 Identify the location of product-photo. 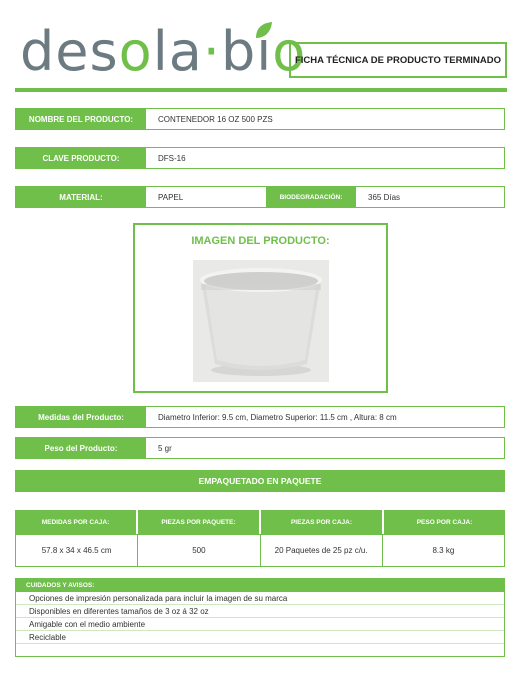
(261, 321).